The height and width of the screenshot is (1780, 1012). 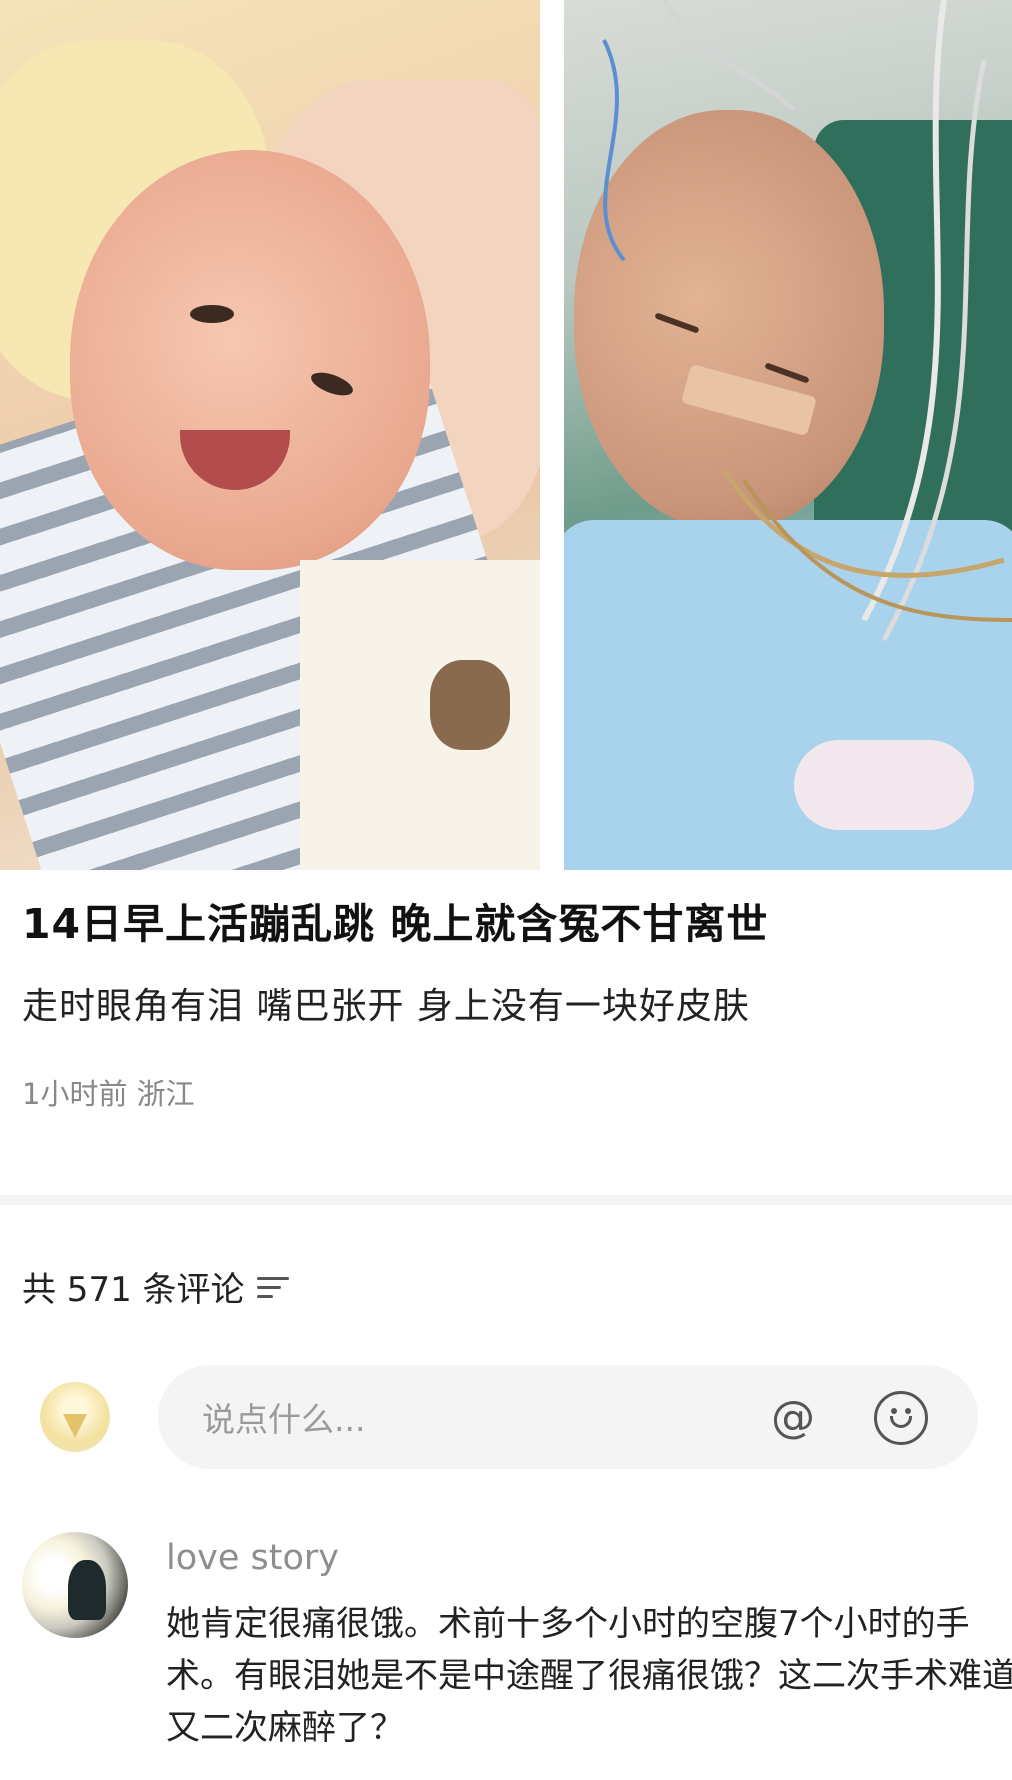 What do you see at coordinates (108, 1094) in the screenshot?
I see `article-meta: 1小时前 浙江` at bounding box center [108, 1094].